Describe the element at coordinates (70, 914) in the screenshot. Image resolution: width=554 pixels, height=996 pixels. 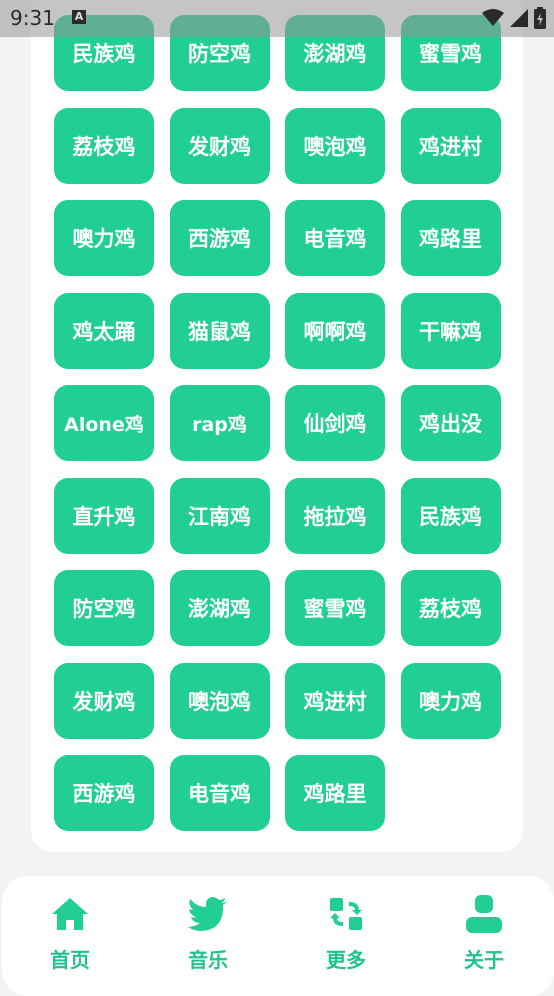
I see `home-icon` at that location.